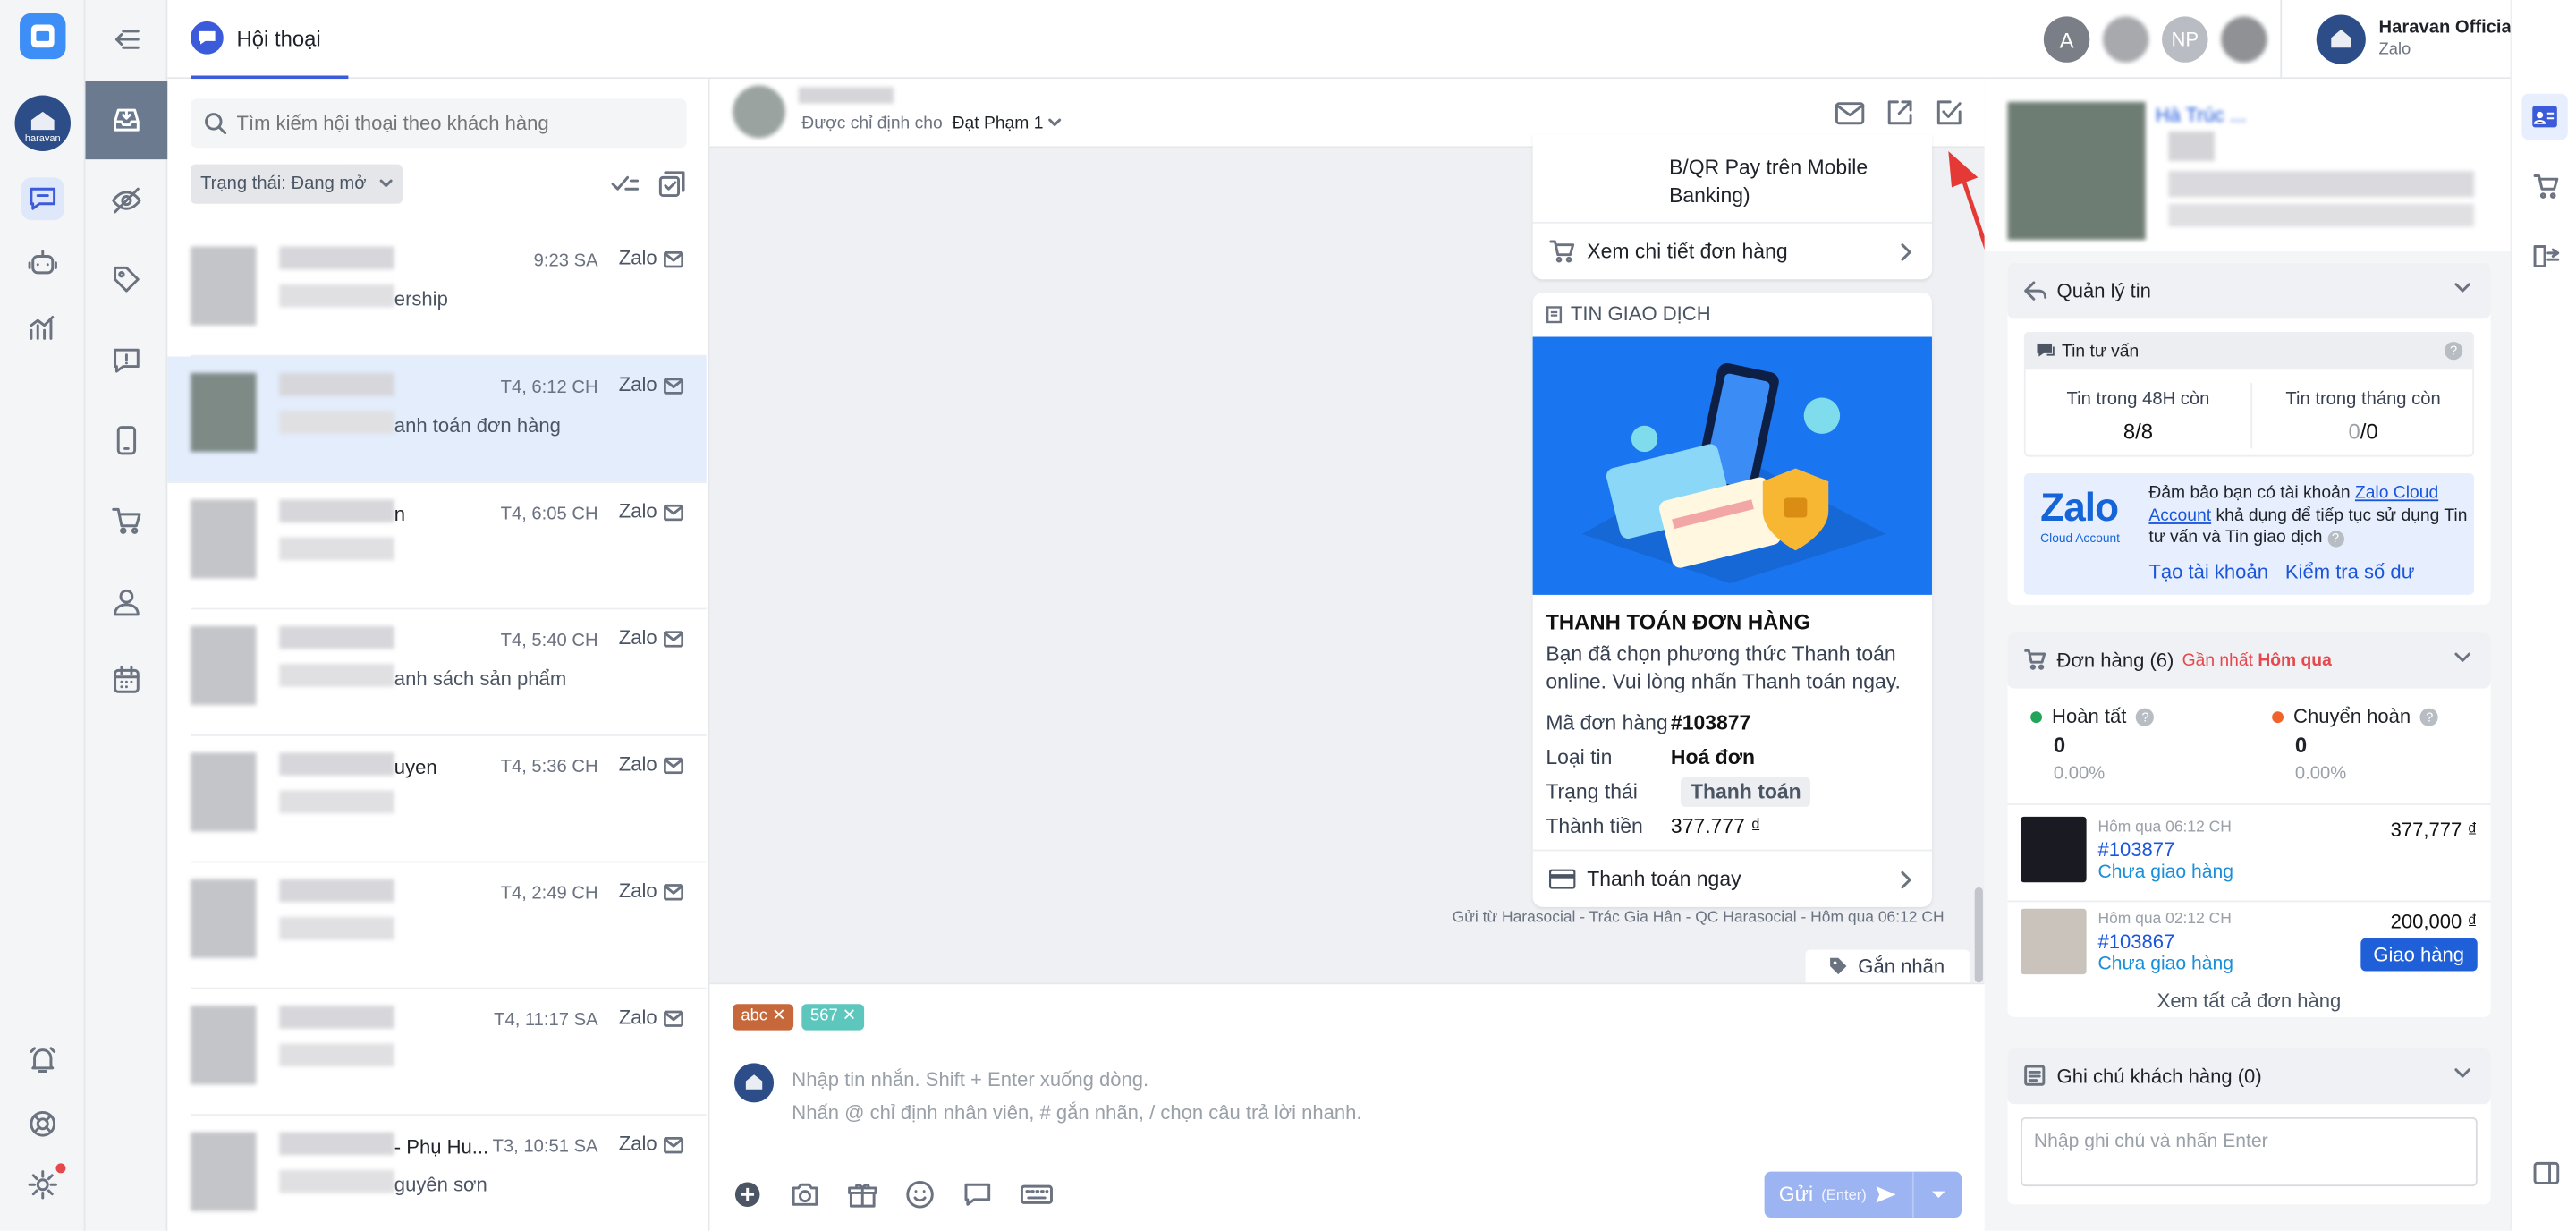  I want to click on assignee-name: Đạt Phạm 1, so click(998, 123).